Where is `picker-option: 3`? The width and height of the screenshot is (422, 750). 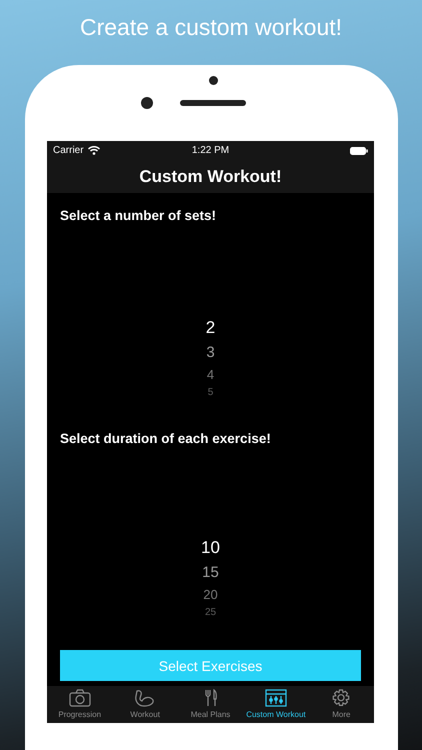 picker-option: 3 is located at coordinates (210, 353).